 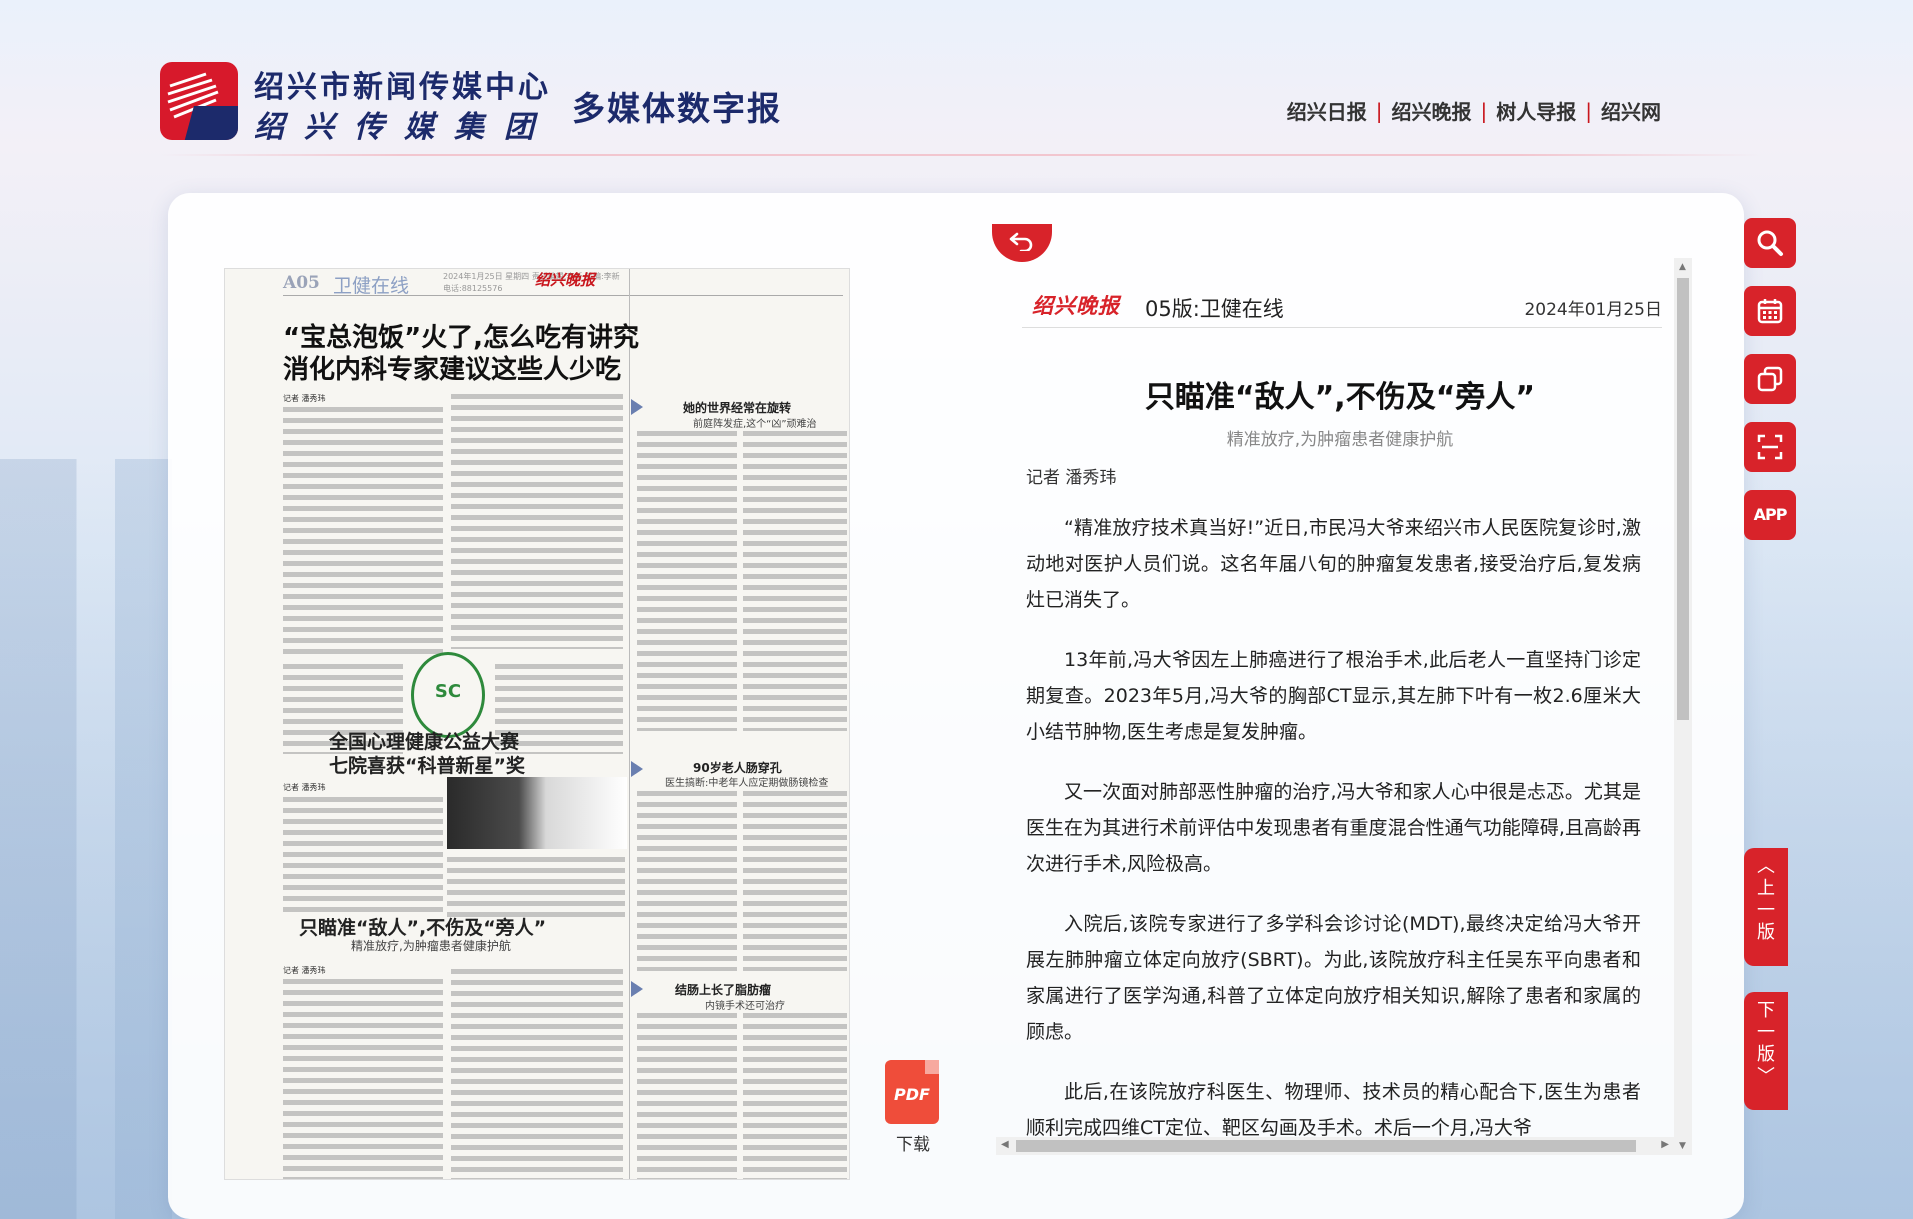 What do you see at coordinates (1682, 267) in the screenshot?
I see `scroll-up-arrow-icon: ▲` at bounding box center [1682, 267].